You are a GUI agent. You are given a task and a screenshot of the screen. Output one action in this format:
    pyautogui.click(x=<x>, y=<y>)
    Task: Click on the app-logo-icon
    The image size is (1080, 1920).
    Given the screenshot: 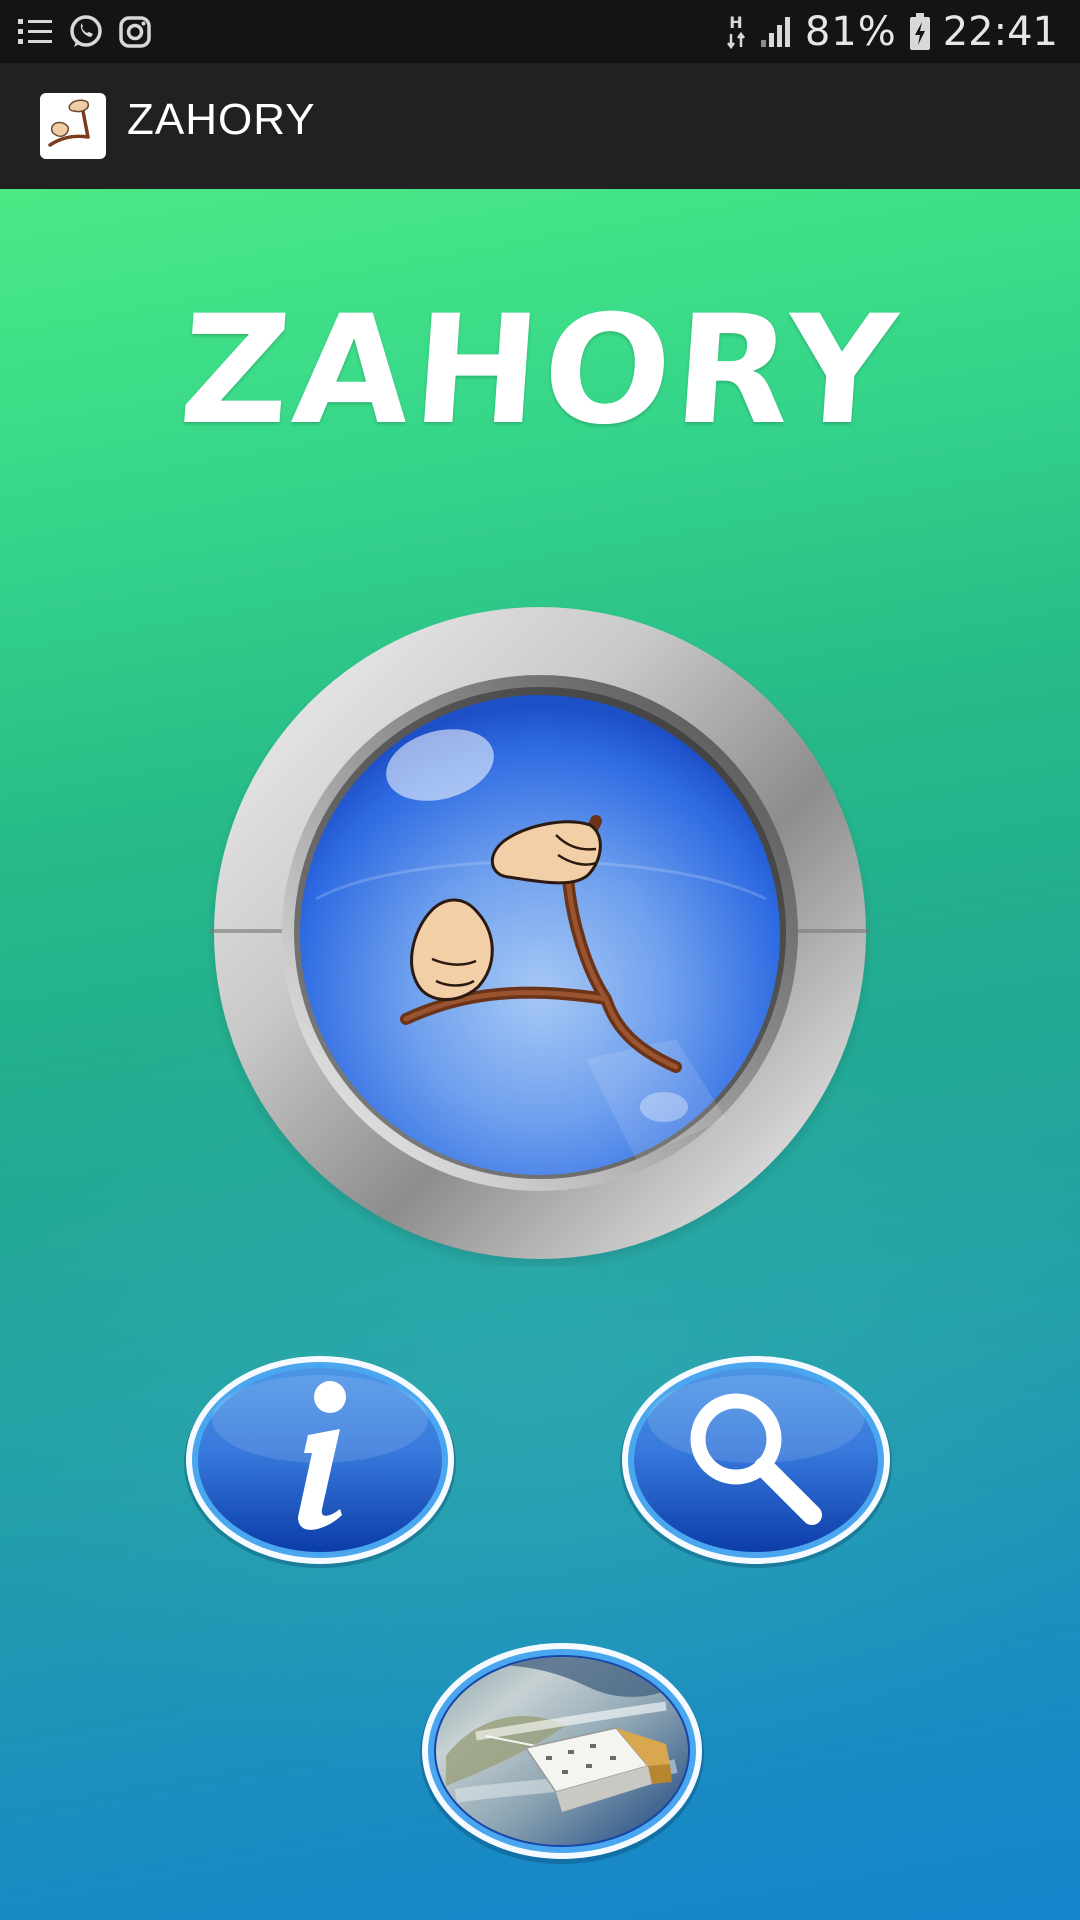 What is the action you would take?
    pyautogui.click(x=73, y=126)
    